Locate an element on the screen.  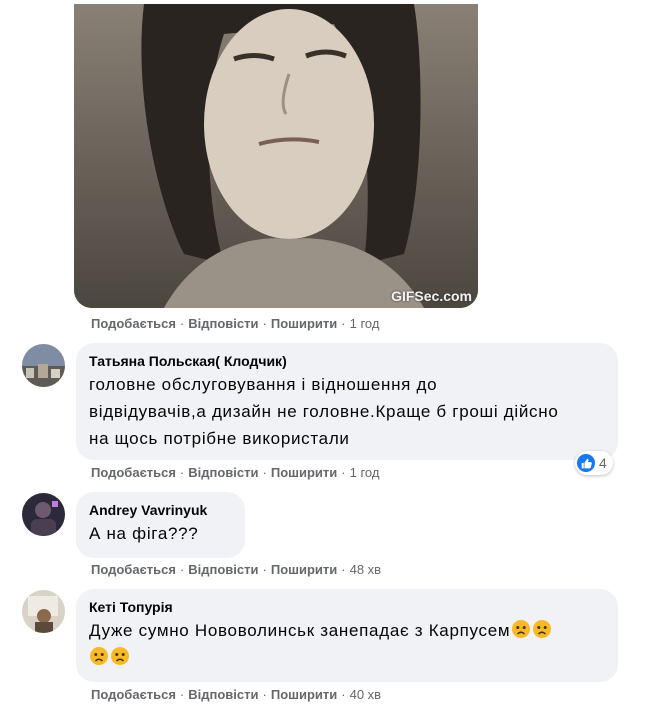
comment-text-line is located at coordinates (347, 657).